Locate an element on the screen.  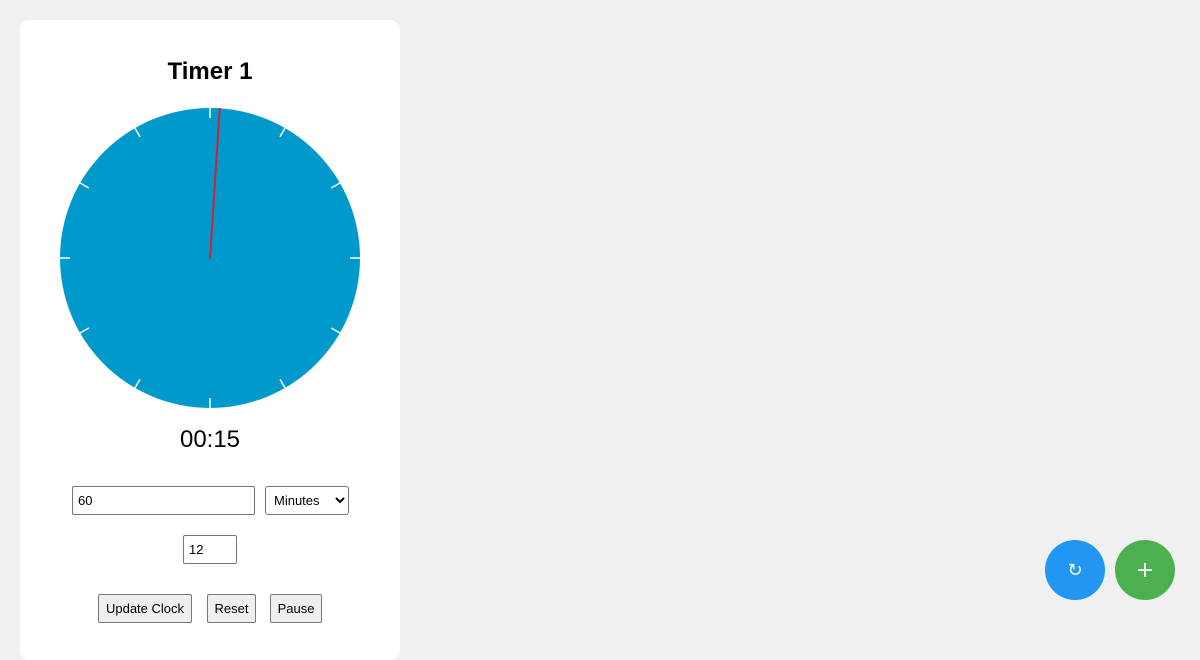
ticks-input is located at coordinates (210, 549).